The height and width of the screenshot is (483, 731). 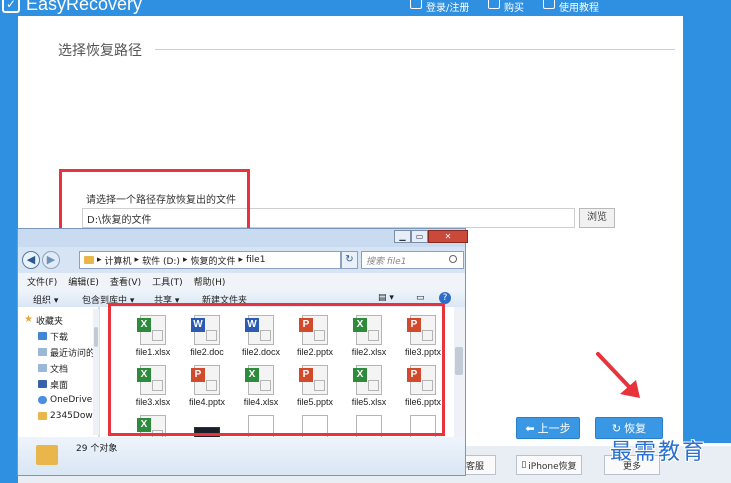 I want to click on nav-label: OneDrive, so click(x=71, y=400).